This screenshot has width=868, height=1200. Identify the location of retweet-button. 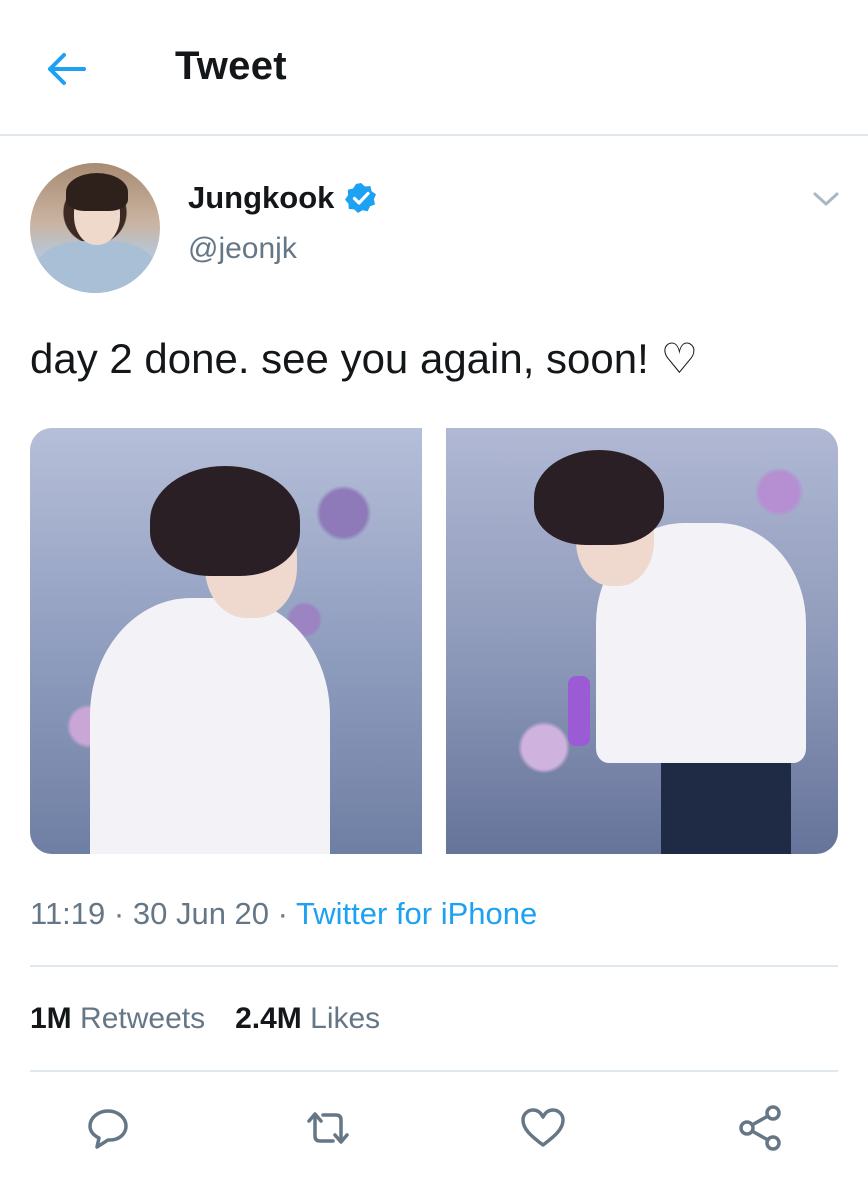
(328, 1128).